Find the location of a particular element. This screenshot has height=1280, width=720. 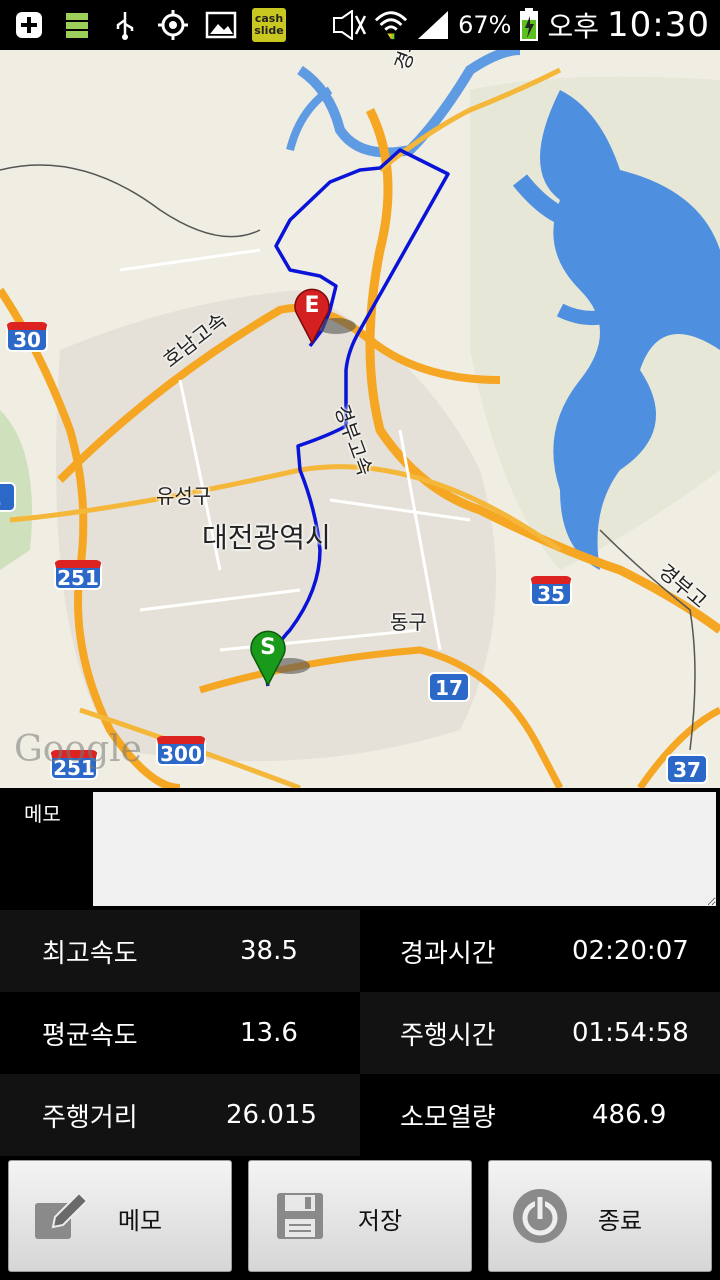

usb-icon is located at coordinates (125, 25).